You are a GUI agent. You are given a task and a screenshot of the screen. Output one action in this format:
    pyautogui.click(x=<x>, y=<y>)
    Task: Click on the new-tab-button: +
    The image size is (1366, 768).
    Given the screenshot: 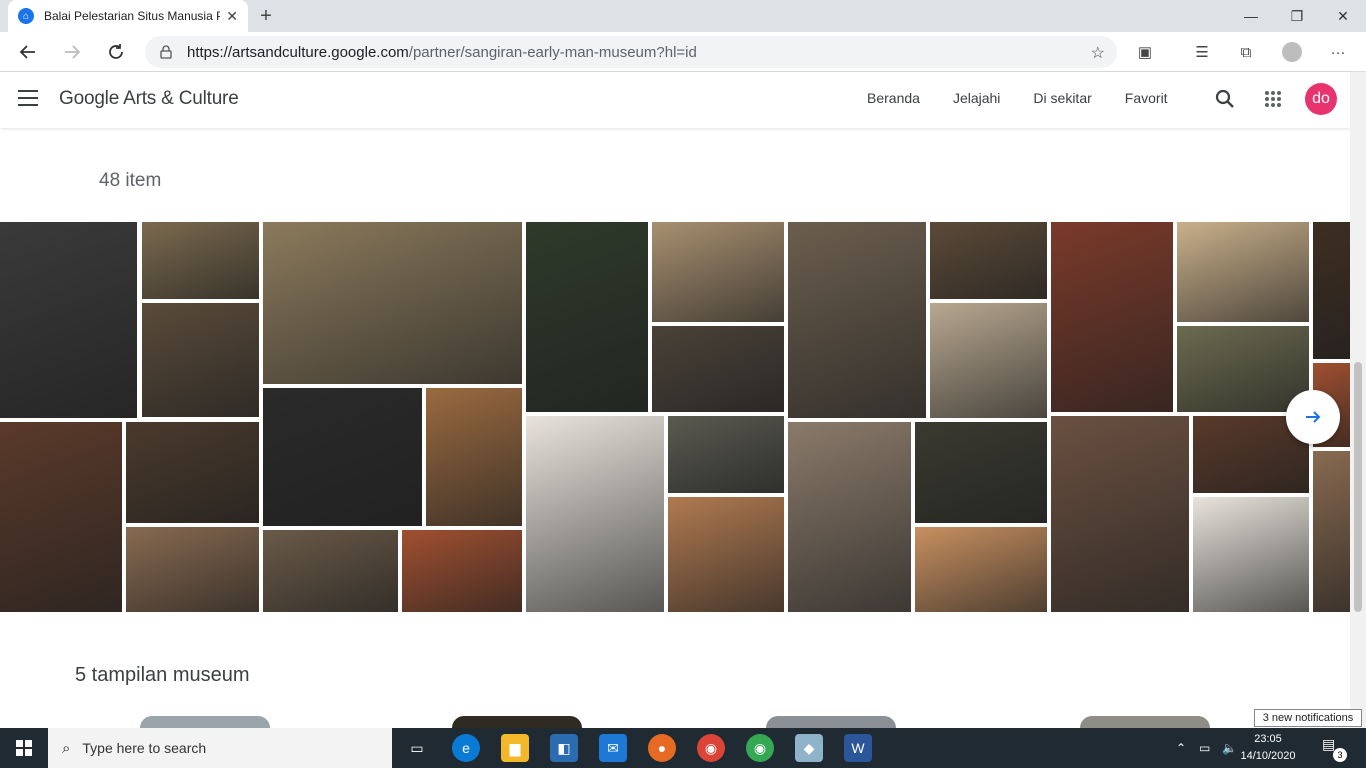 What is the action you would take?
    pyautogui.click(x=266, y=16)
    